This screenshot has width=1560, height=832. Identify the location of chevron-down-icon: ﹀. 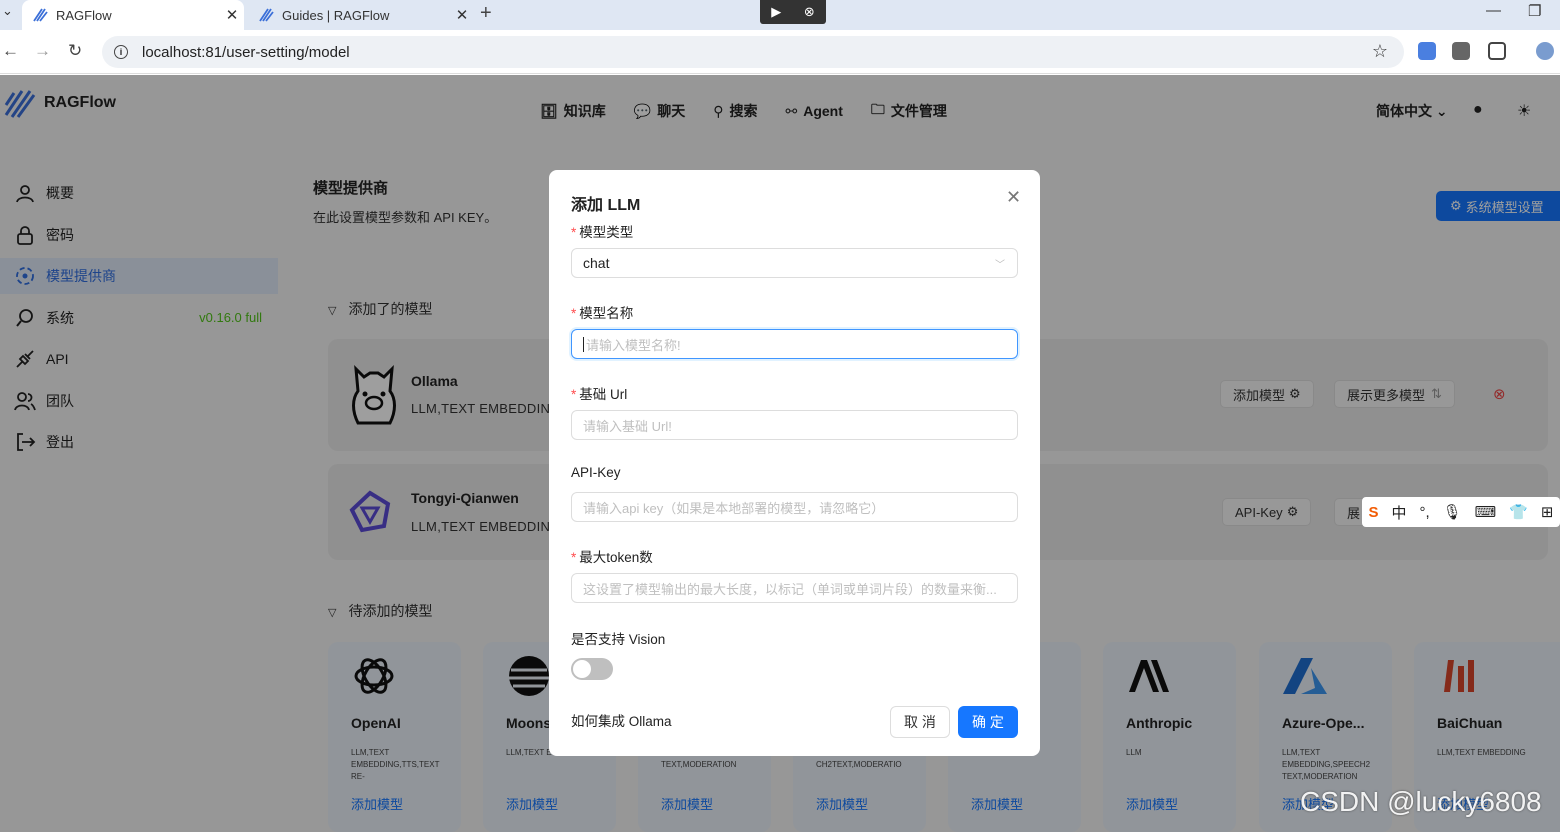
(1000, 265).